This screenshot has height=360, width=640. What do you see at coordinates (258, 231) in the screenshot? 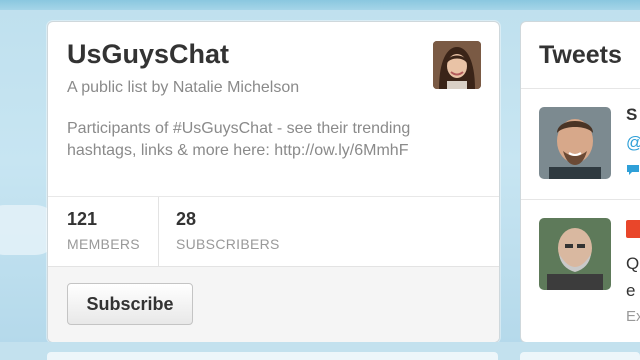
I see `subscribers-stat: 28 SUBSCRIBERS` at bounding box center [258, 231].